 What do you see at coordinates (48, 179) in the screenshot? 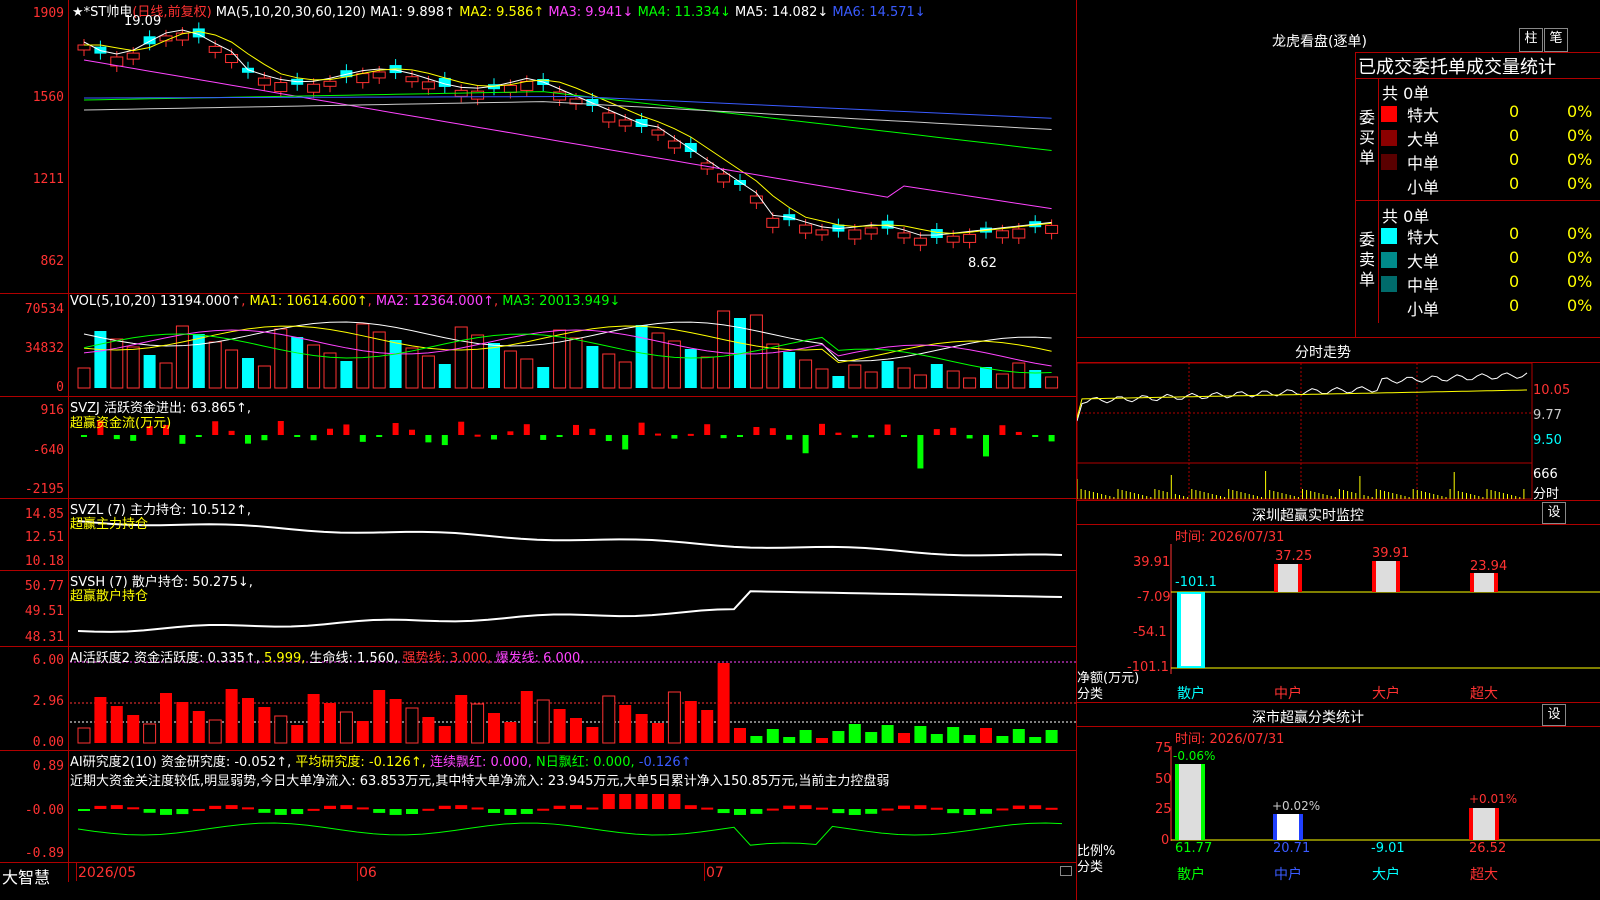
I see `y-tick: 1211` at bounding box center [48, 179].